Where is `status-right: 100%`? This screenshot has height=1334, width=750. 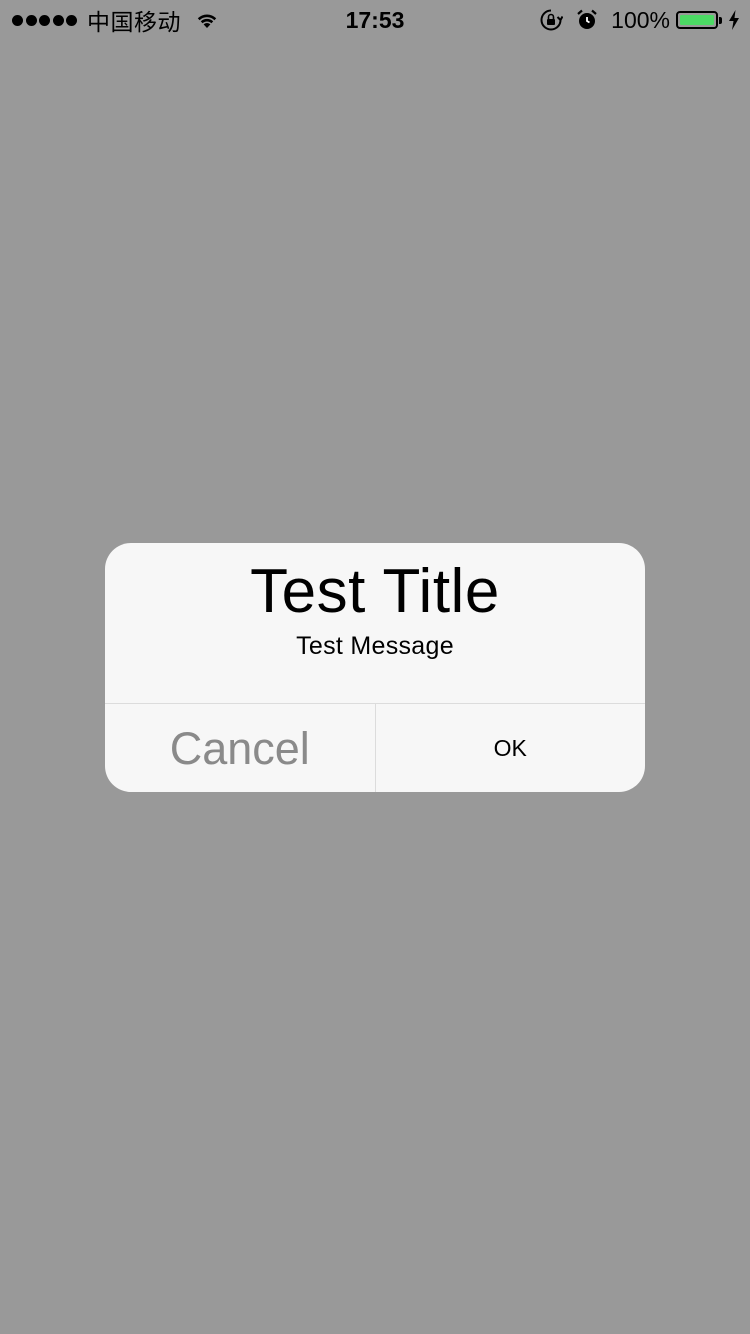 status-right: 100% is located at coordinates (639, 20).